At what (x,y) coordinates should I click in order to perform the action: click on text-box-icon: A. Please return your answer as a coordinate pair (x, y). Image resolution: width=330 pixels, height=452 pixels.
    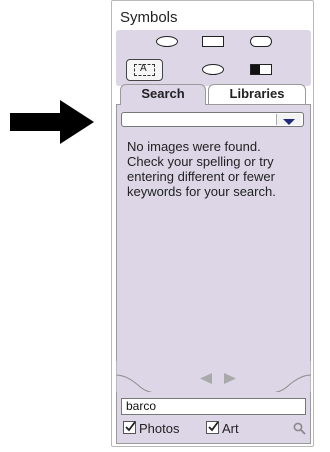
    Looking at the image, I should click on (144, 70).